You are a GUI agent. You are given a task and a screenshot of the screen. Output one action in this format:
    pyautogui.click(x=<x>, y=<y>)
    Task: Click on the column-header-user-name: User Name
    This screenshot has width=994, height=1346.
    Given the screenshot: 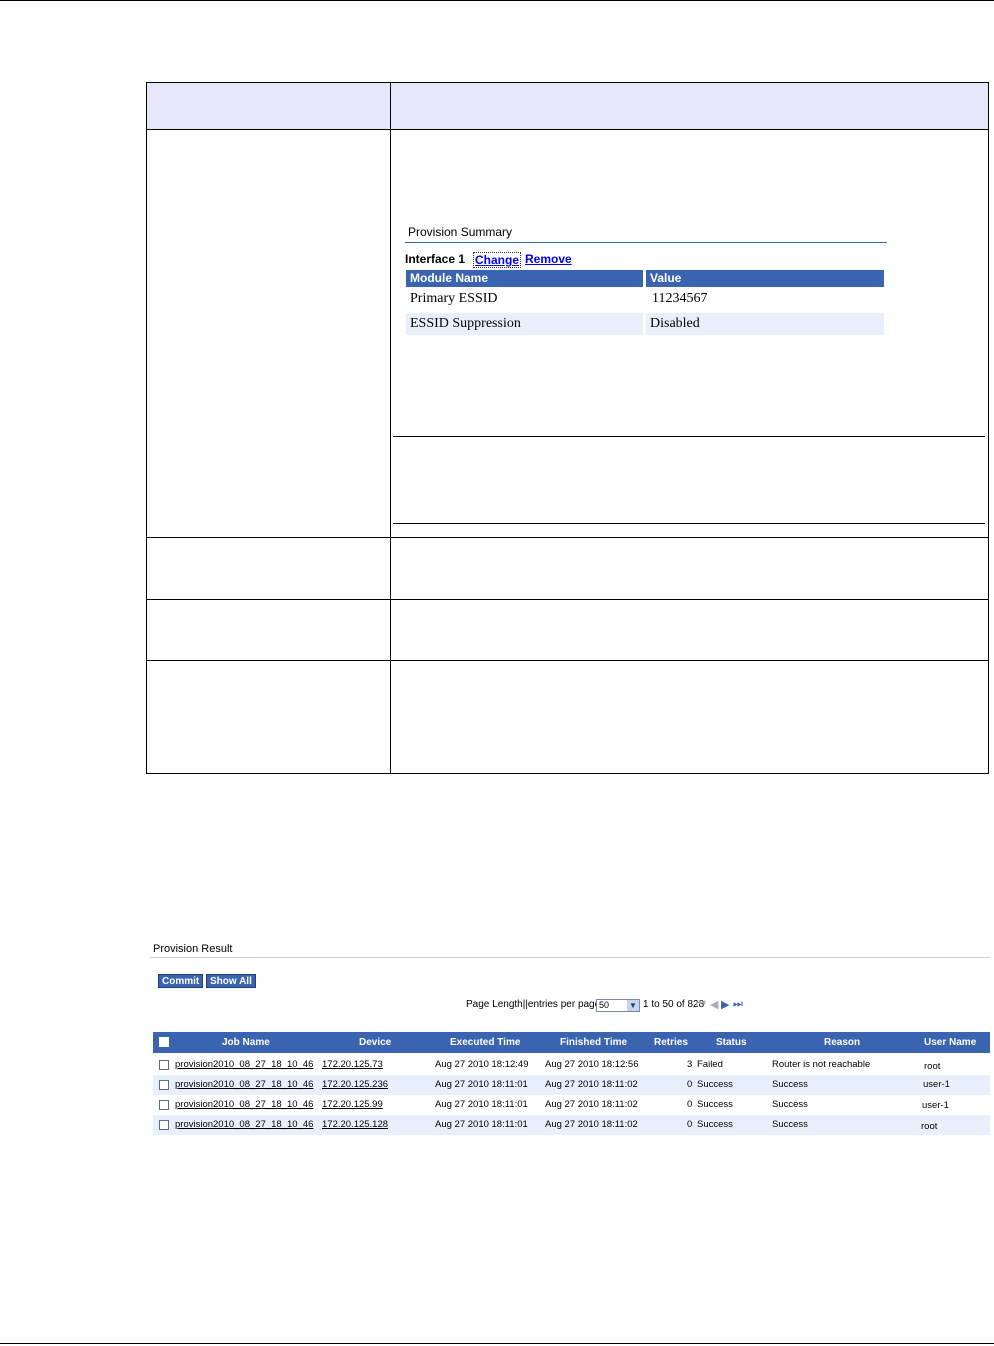 What is the action you would take?
    pyautogui.click(x=950, y=1042)
    